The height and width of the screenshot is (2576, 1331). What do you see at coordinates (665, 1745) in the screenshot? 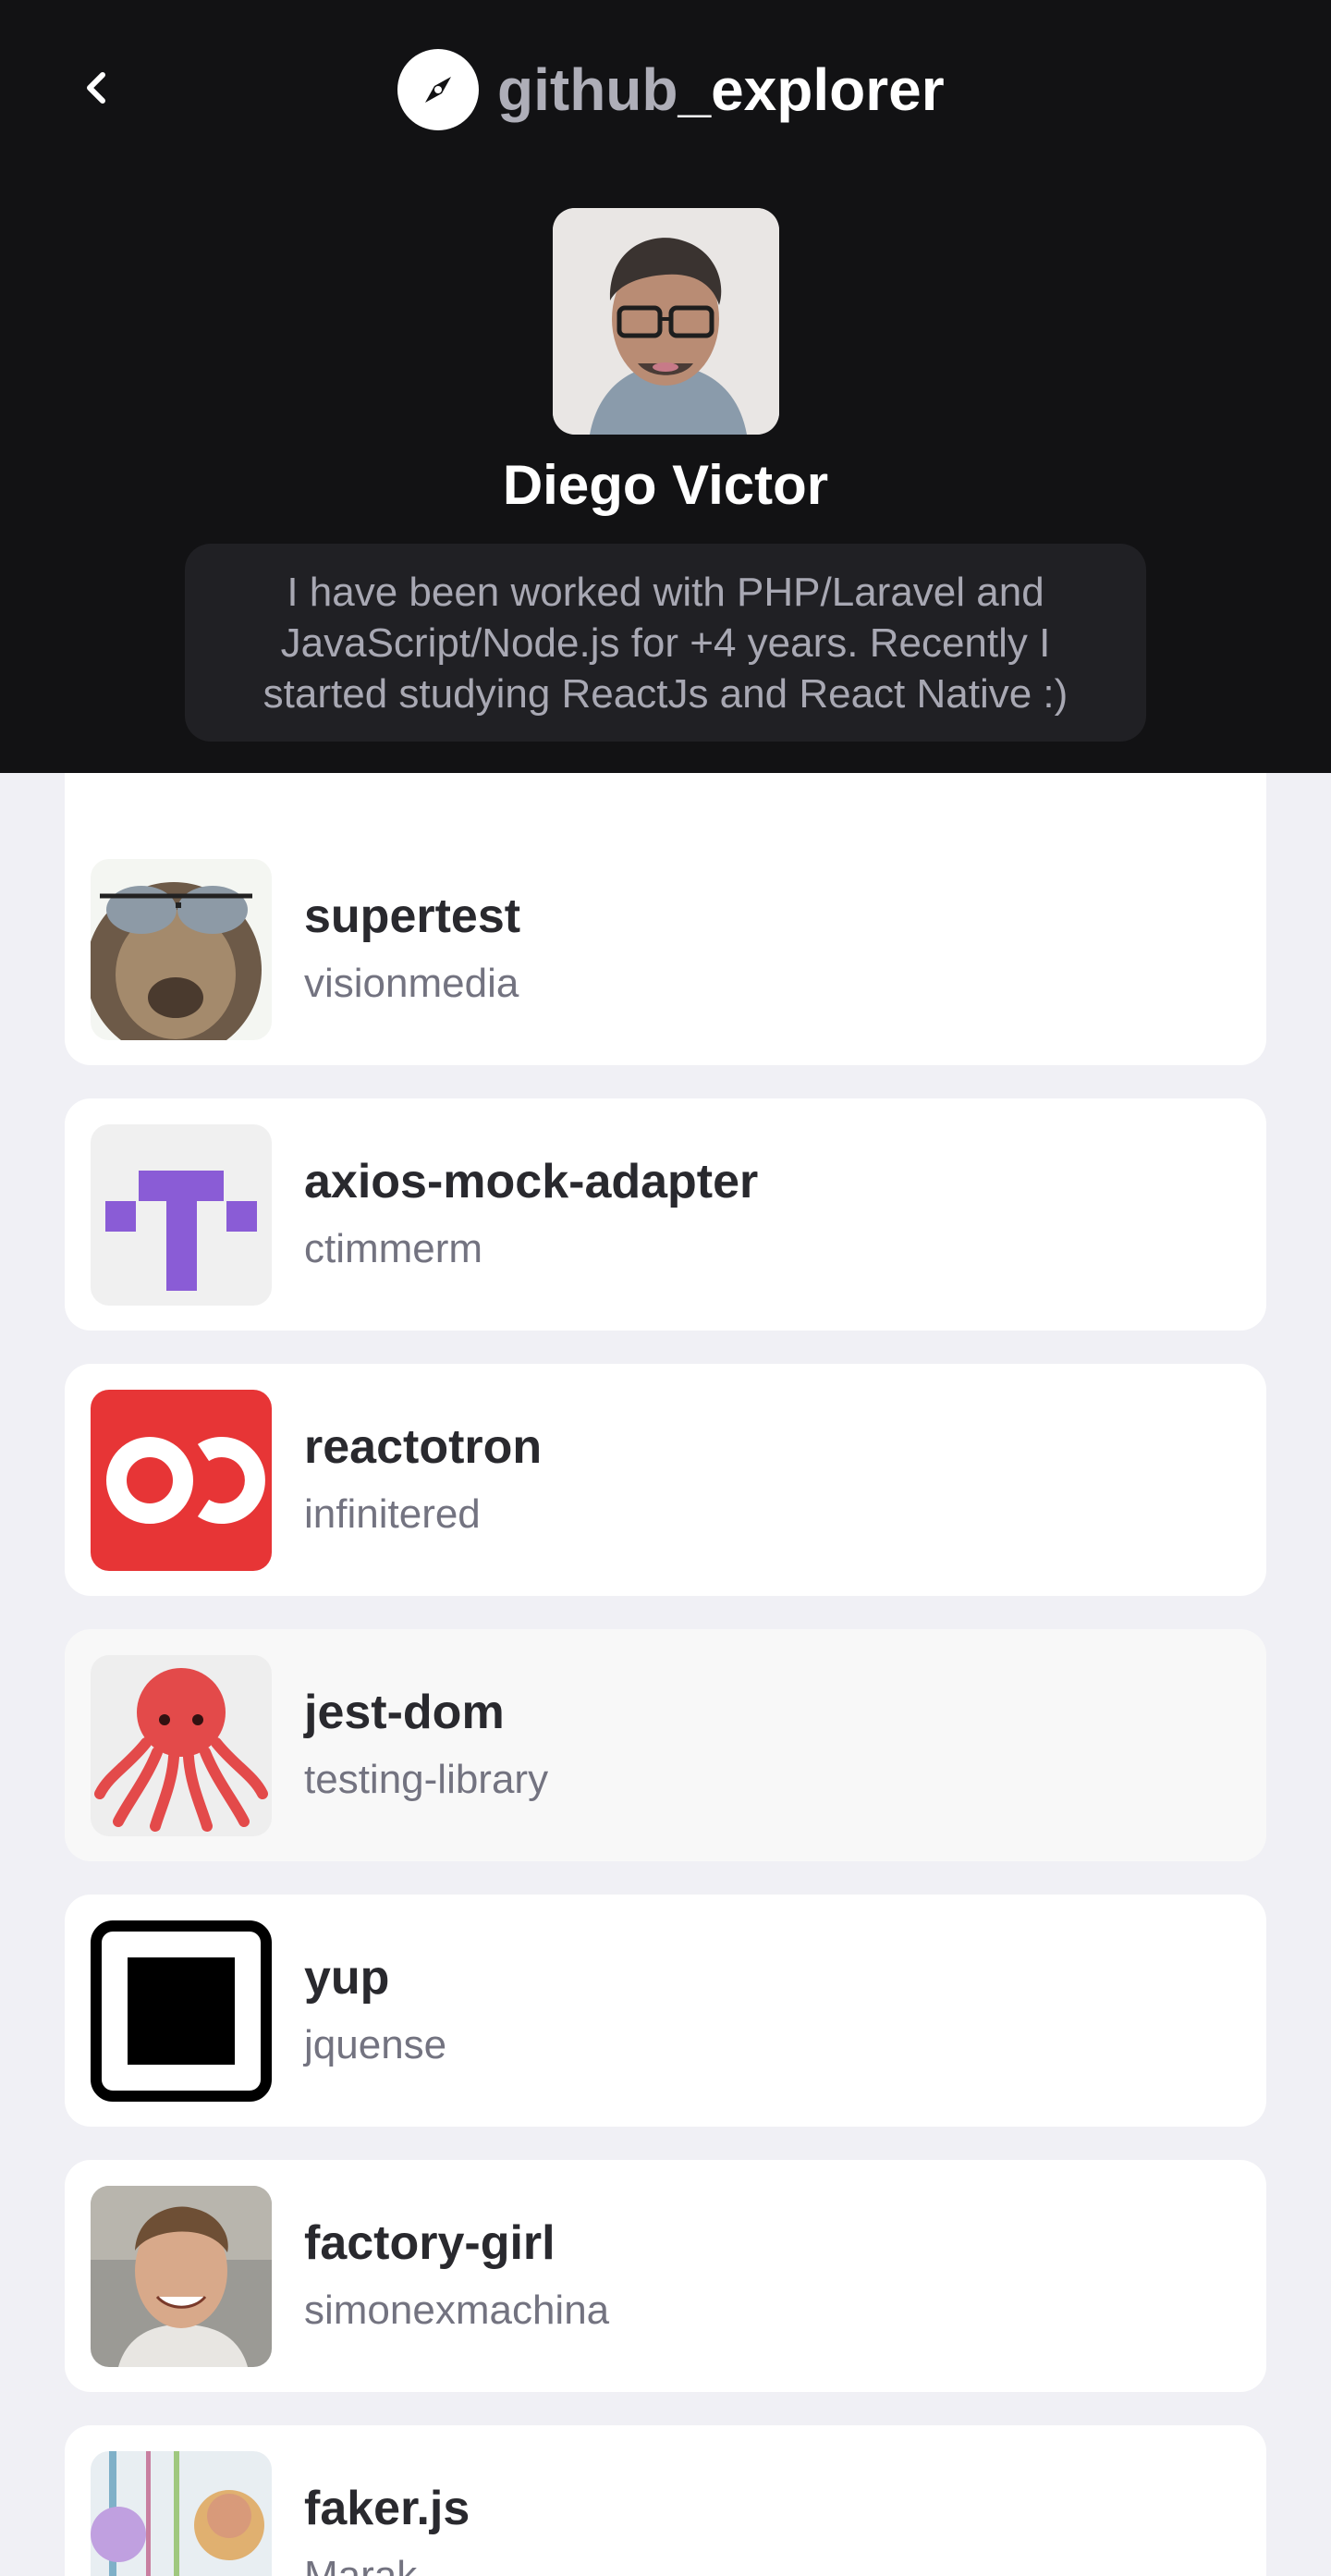
I see `list-item: jest-dom testing-library` at bounding box center [665, 1745].